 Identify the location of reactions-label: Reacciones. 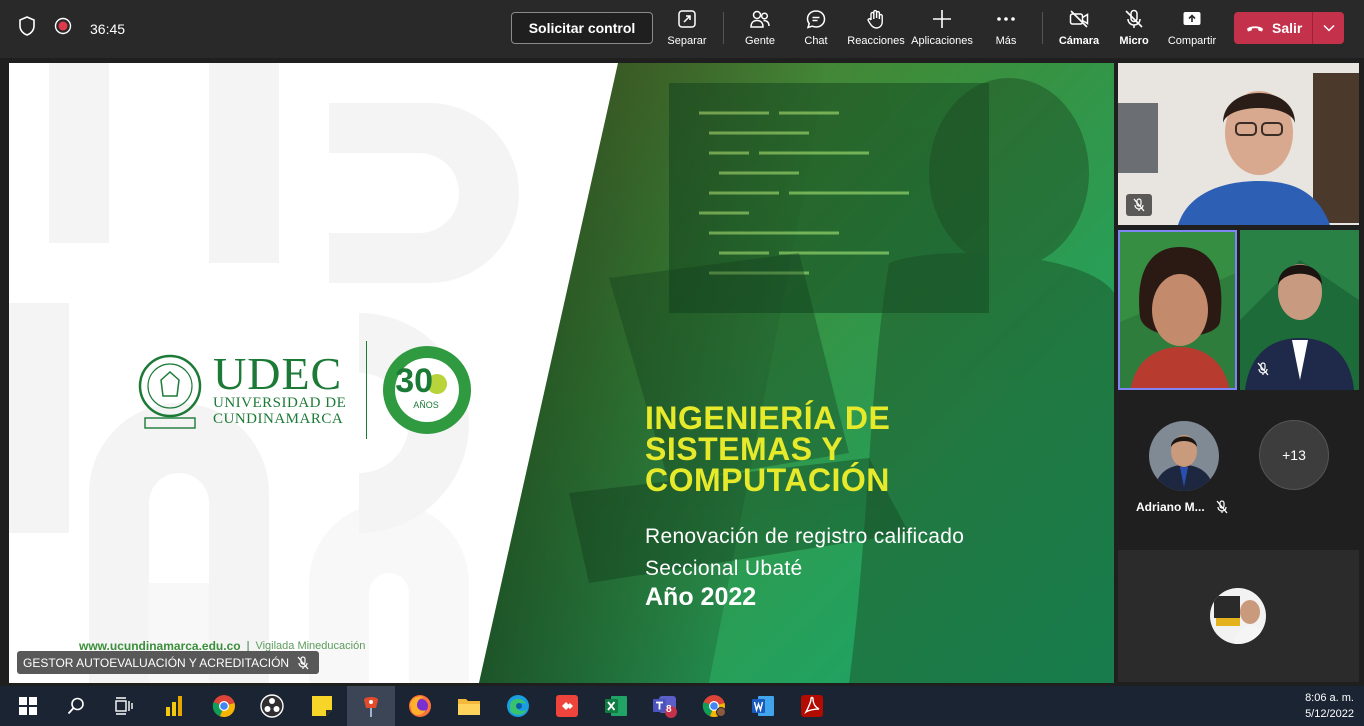
(876, 41).